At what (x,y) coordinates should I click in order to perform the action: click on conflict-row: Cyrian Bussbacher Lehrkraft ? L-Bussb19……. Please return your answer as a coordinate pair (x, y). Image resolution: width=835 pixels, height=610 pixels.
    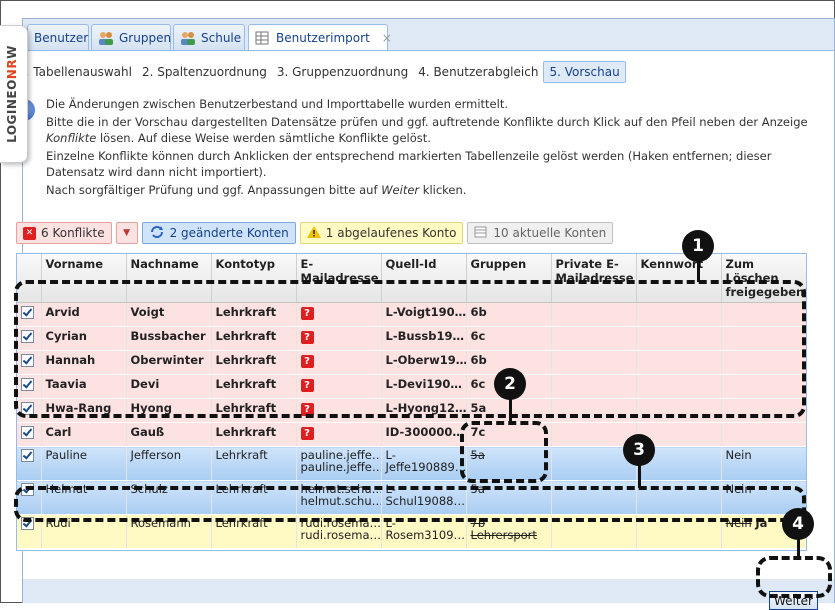
    Looking at the image, I should click on (411, 338).